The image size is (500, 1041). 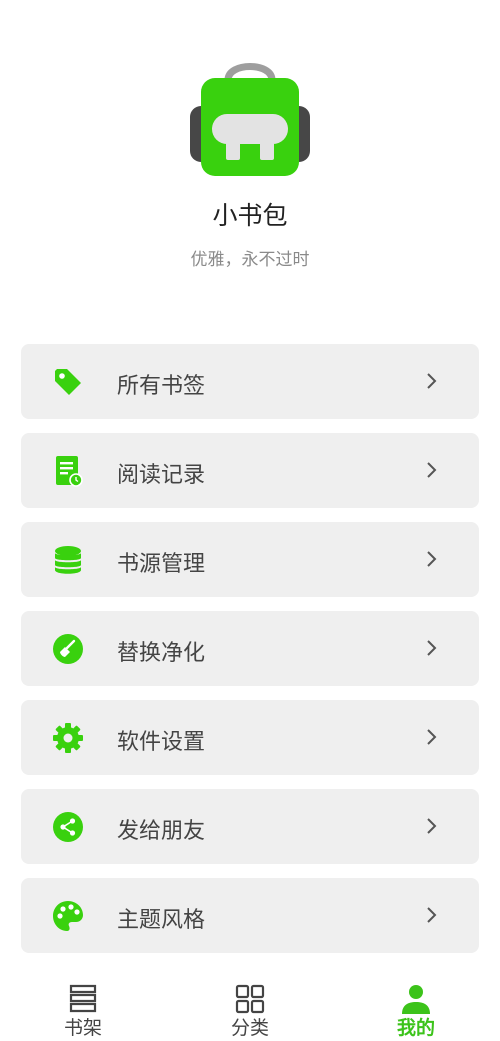 What do you see at coordinates (250, 215) in the screenshot?
I see `app-title: 小书包` at bounding box center [250, 215].